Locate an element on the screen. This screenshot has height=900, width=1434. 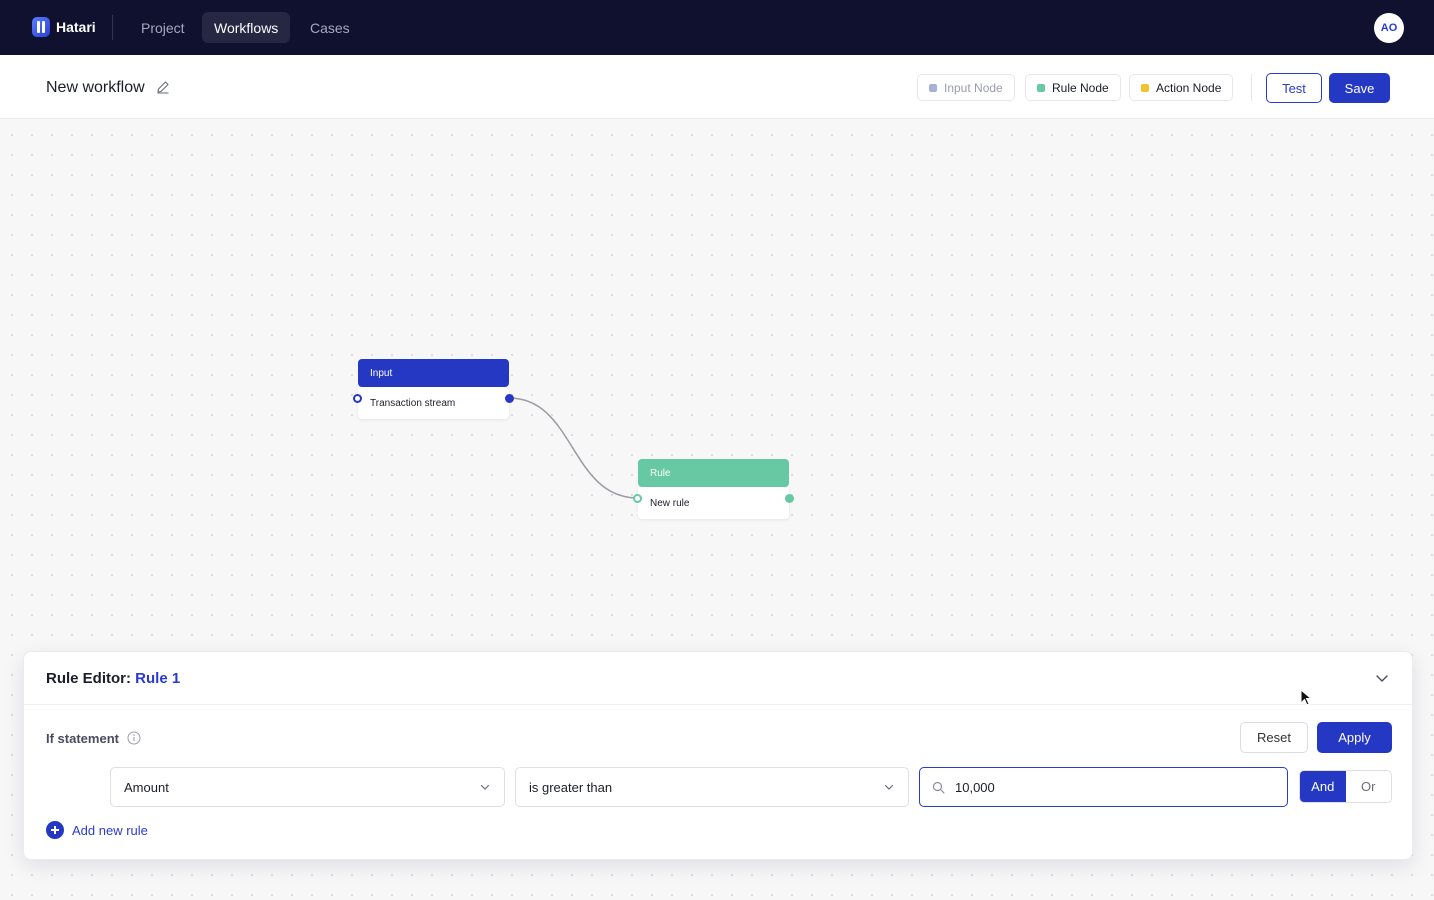
apply-button: Apply is located at coordinates (1354, 737).